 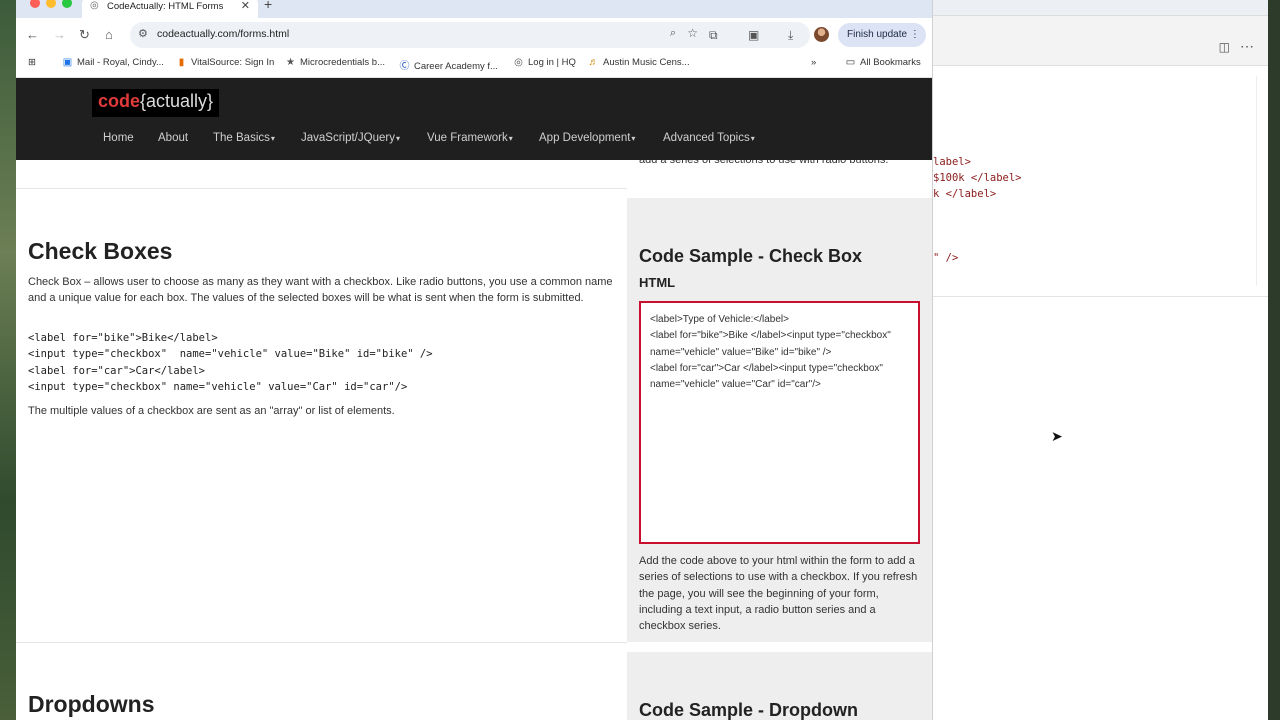 What do you see at coordinates (965, 194) in the screenshot?
I see `code-fragment: k </label>` at bounding box center [965, 194].